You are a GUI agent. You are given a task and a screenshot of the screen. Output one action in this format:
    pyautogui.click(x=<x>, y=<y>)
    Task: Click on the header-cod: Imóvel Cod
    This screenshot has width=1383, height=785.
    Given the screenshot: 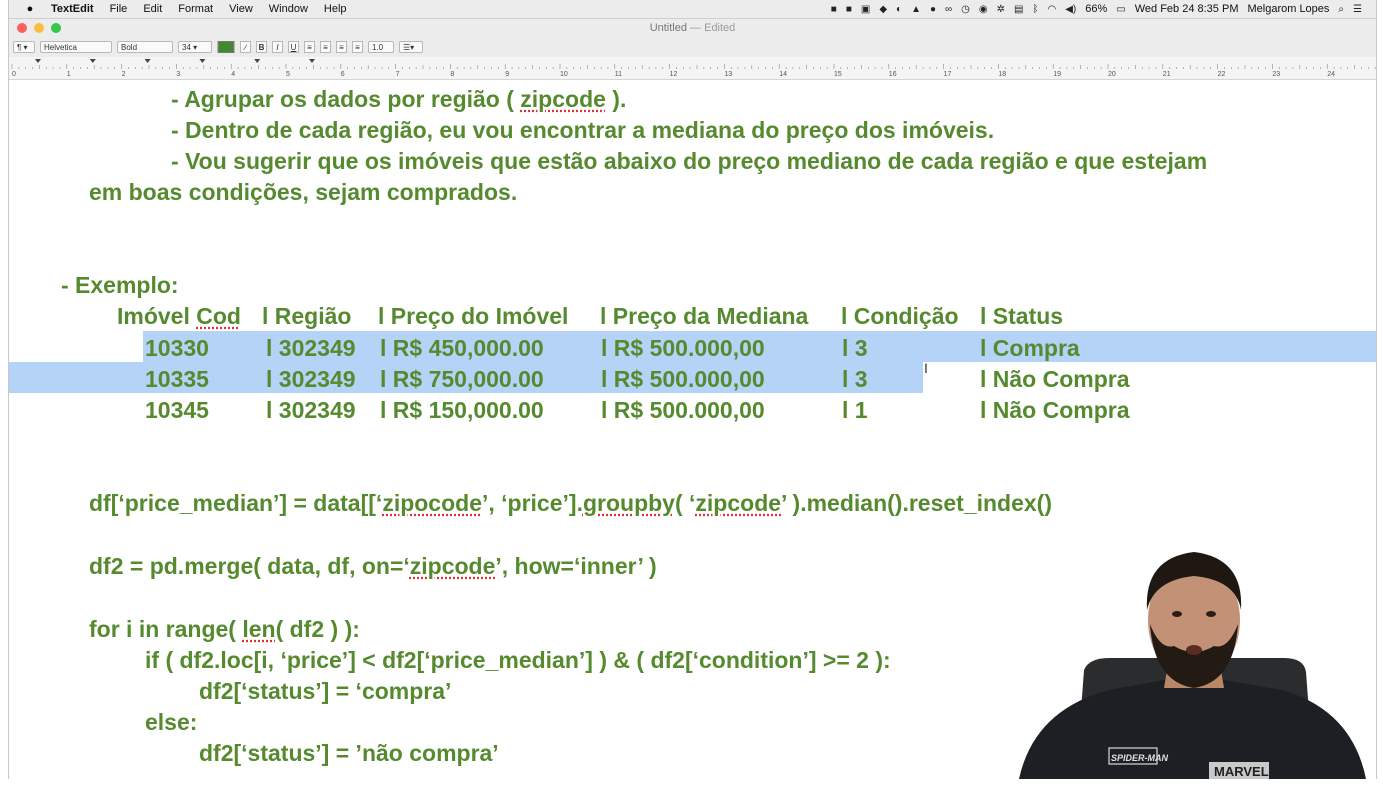 What is the action you would take?
    pyautogui.click(x=179, y=316)
    